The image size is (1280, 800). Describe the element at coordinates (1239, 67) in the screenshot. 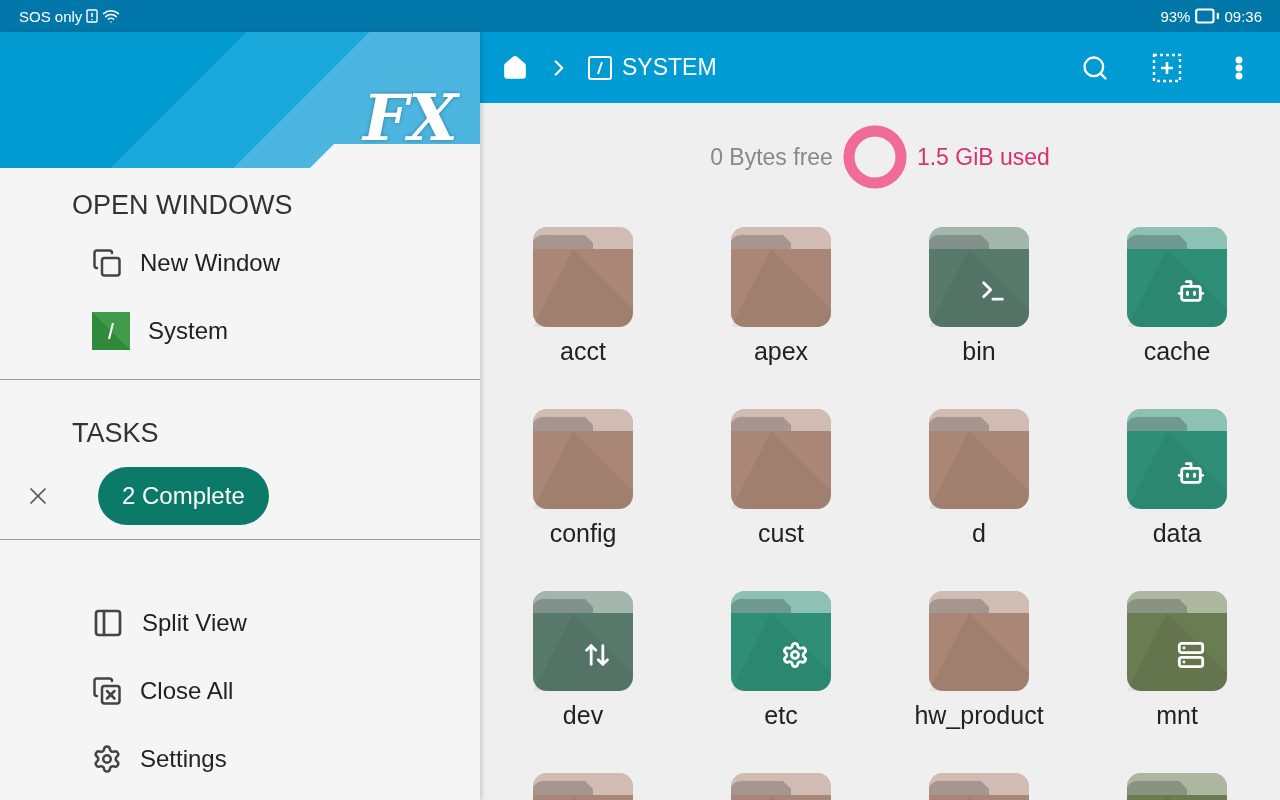

I see `more-icon` at that location.